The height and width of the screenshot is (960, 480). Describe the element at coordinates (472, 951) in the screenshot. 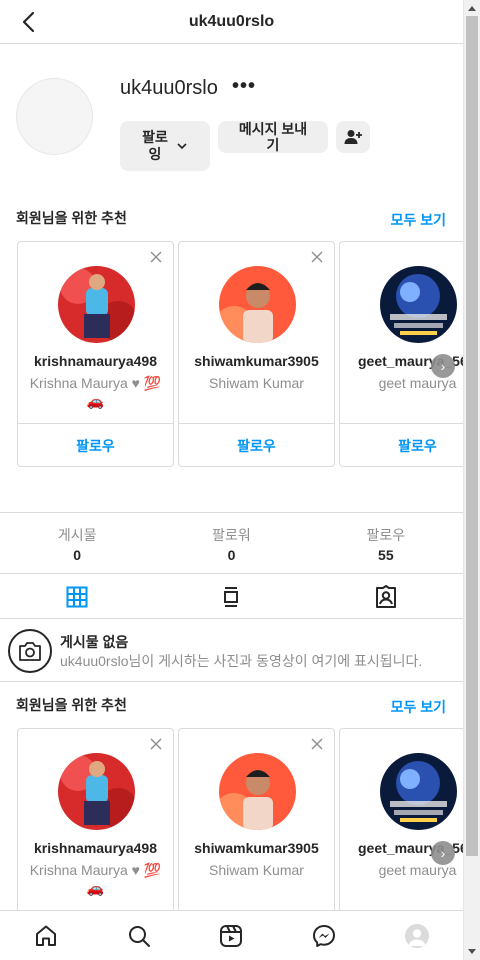

I see `scroll-down-arrow-icon` at that location.